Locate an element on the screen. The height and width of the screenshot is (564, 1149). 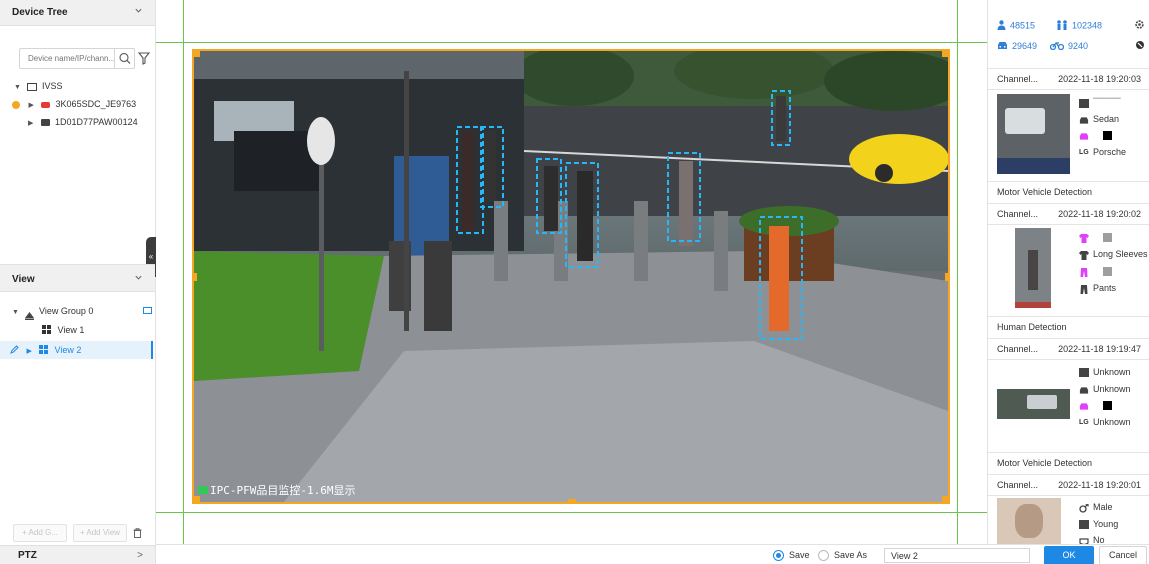
view-label: View 2 is located at coordinates (68, 350).